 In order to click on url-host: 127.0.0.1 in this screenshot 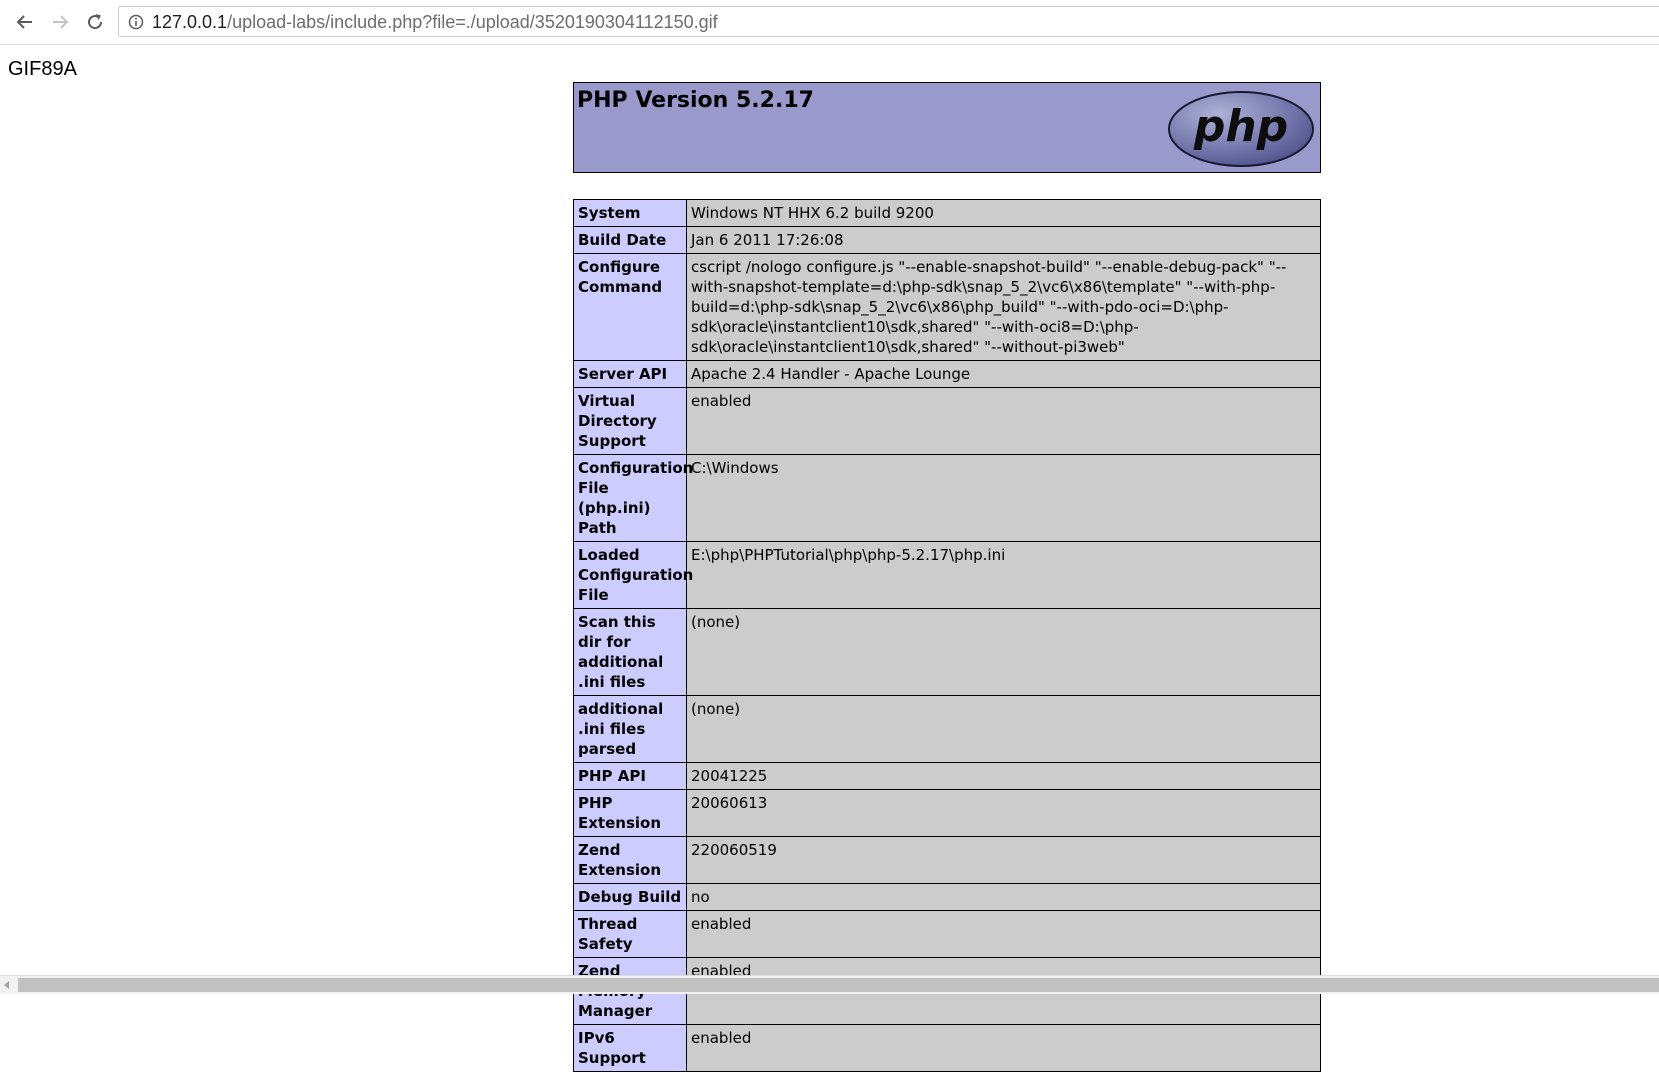, I will do `click(190, 22)`.